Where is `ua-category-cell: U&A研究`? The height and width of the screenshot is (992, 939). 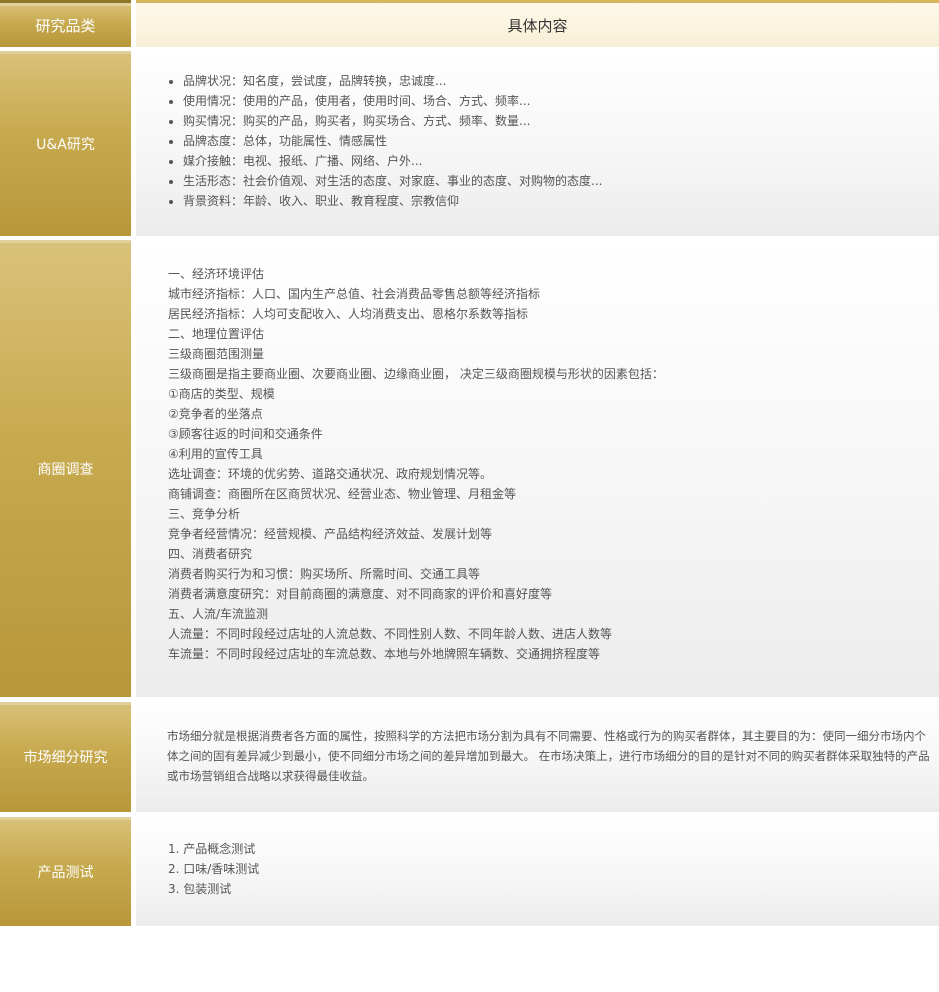
ua-category-cell: U&A研究 is located at coordinates (65, 143).